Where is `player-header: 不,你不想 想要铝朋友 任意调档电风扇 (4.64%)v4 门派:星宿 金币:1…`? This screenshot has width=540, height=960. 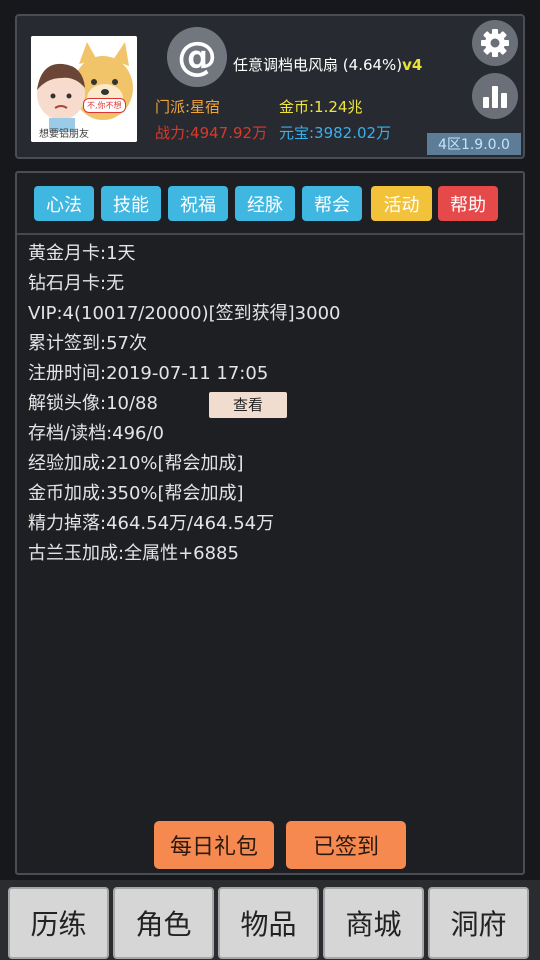
player-header: 不,你不想 想要铝朋友 任意调档电风扇 (4.64%)v4 门派:星宿 金币:1… is located at coordinates (270, 86).